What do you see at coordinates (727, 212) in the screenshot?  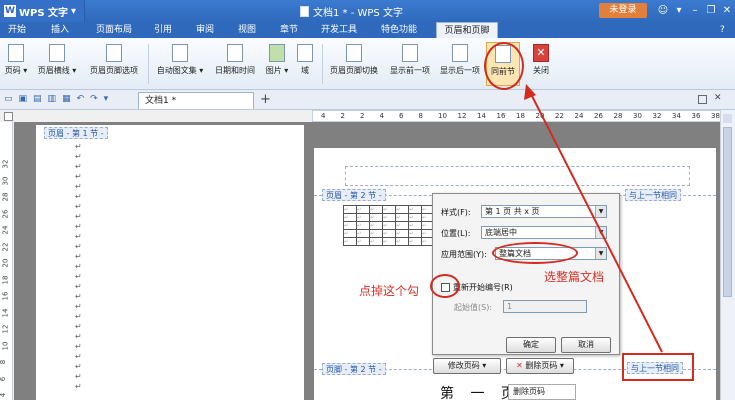 I see `scroll-thumb` at bounding box center [727, 212].